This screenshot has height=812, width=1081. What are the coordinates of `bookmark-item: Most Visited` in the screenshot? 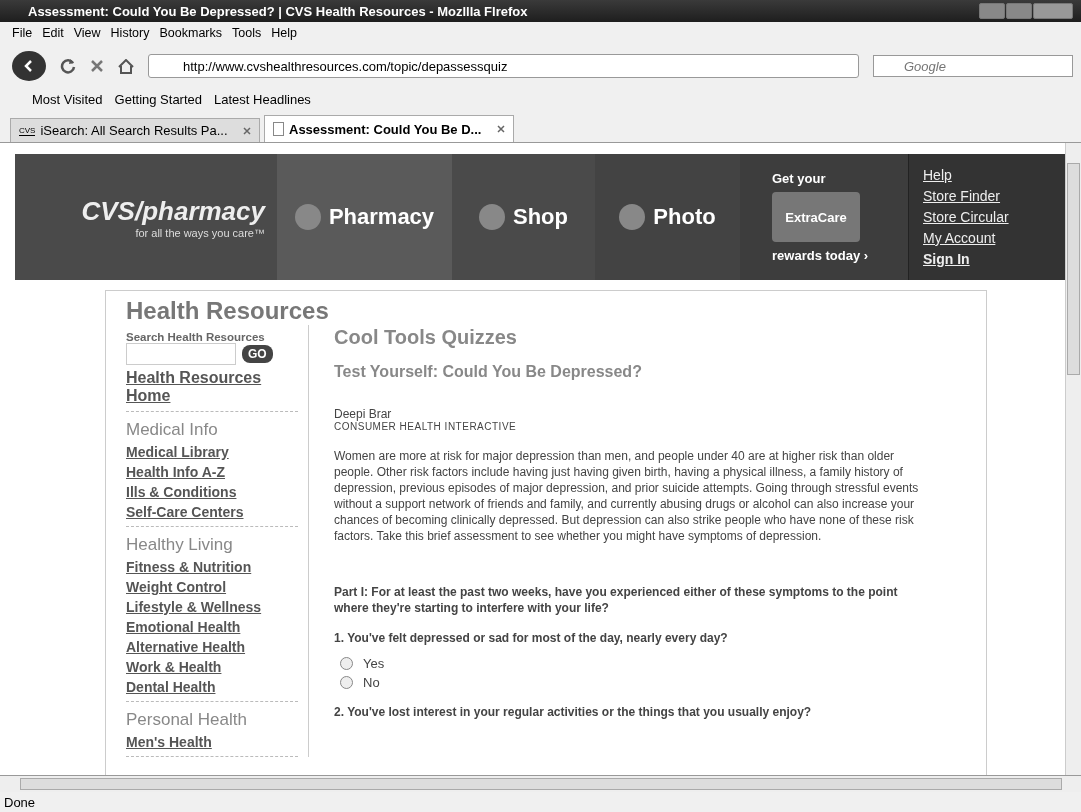 It's located at (67, 99).